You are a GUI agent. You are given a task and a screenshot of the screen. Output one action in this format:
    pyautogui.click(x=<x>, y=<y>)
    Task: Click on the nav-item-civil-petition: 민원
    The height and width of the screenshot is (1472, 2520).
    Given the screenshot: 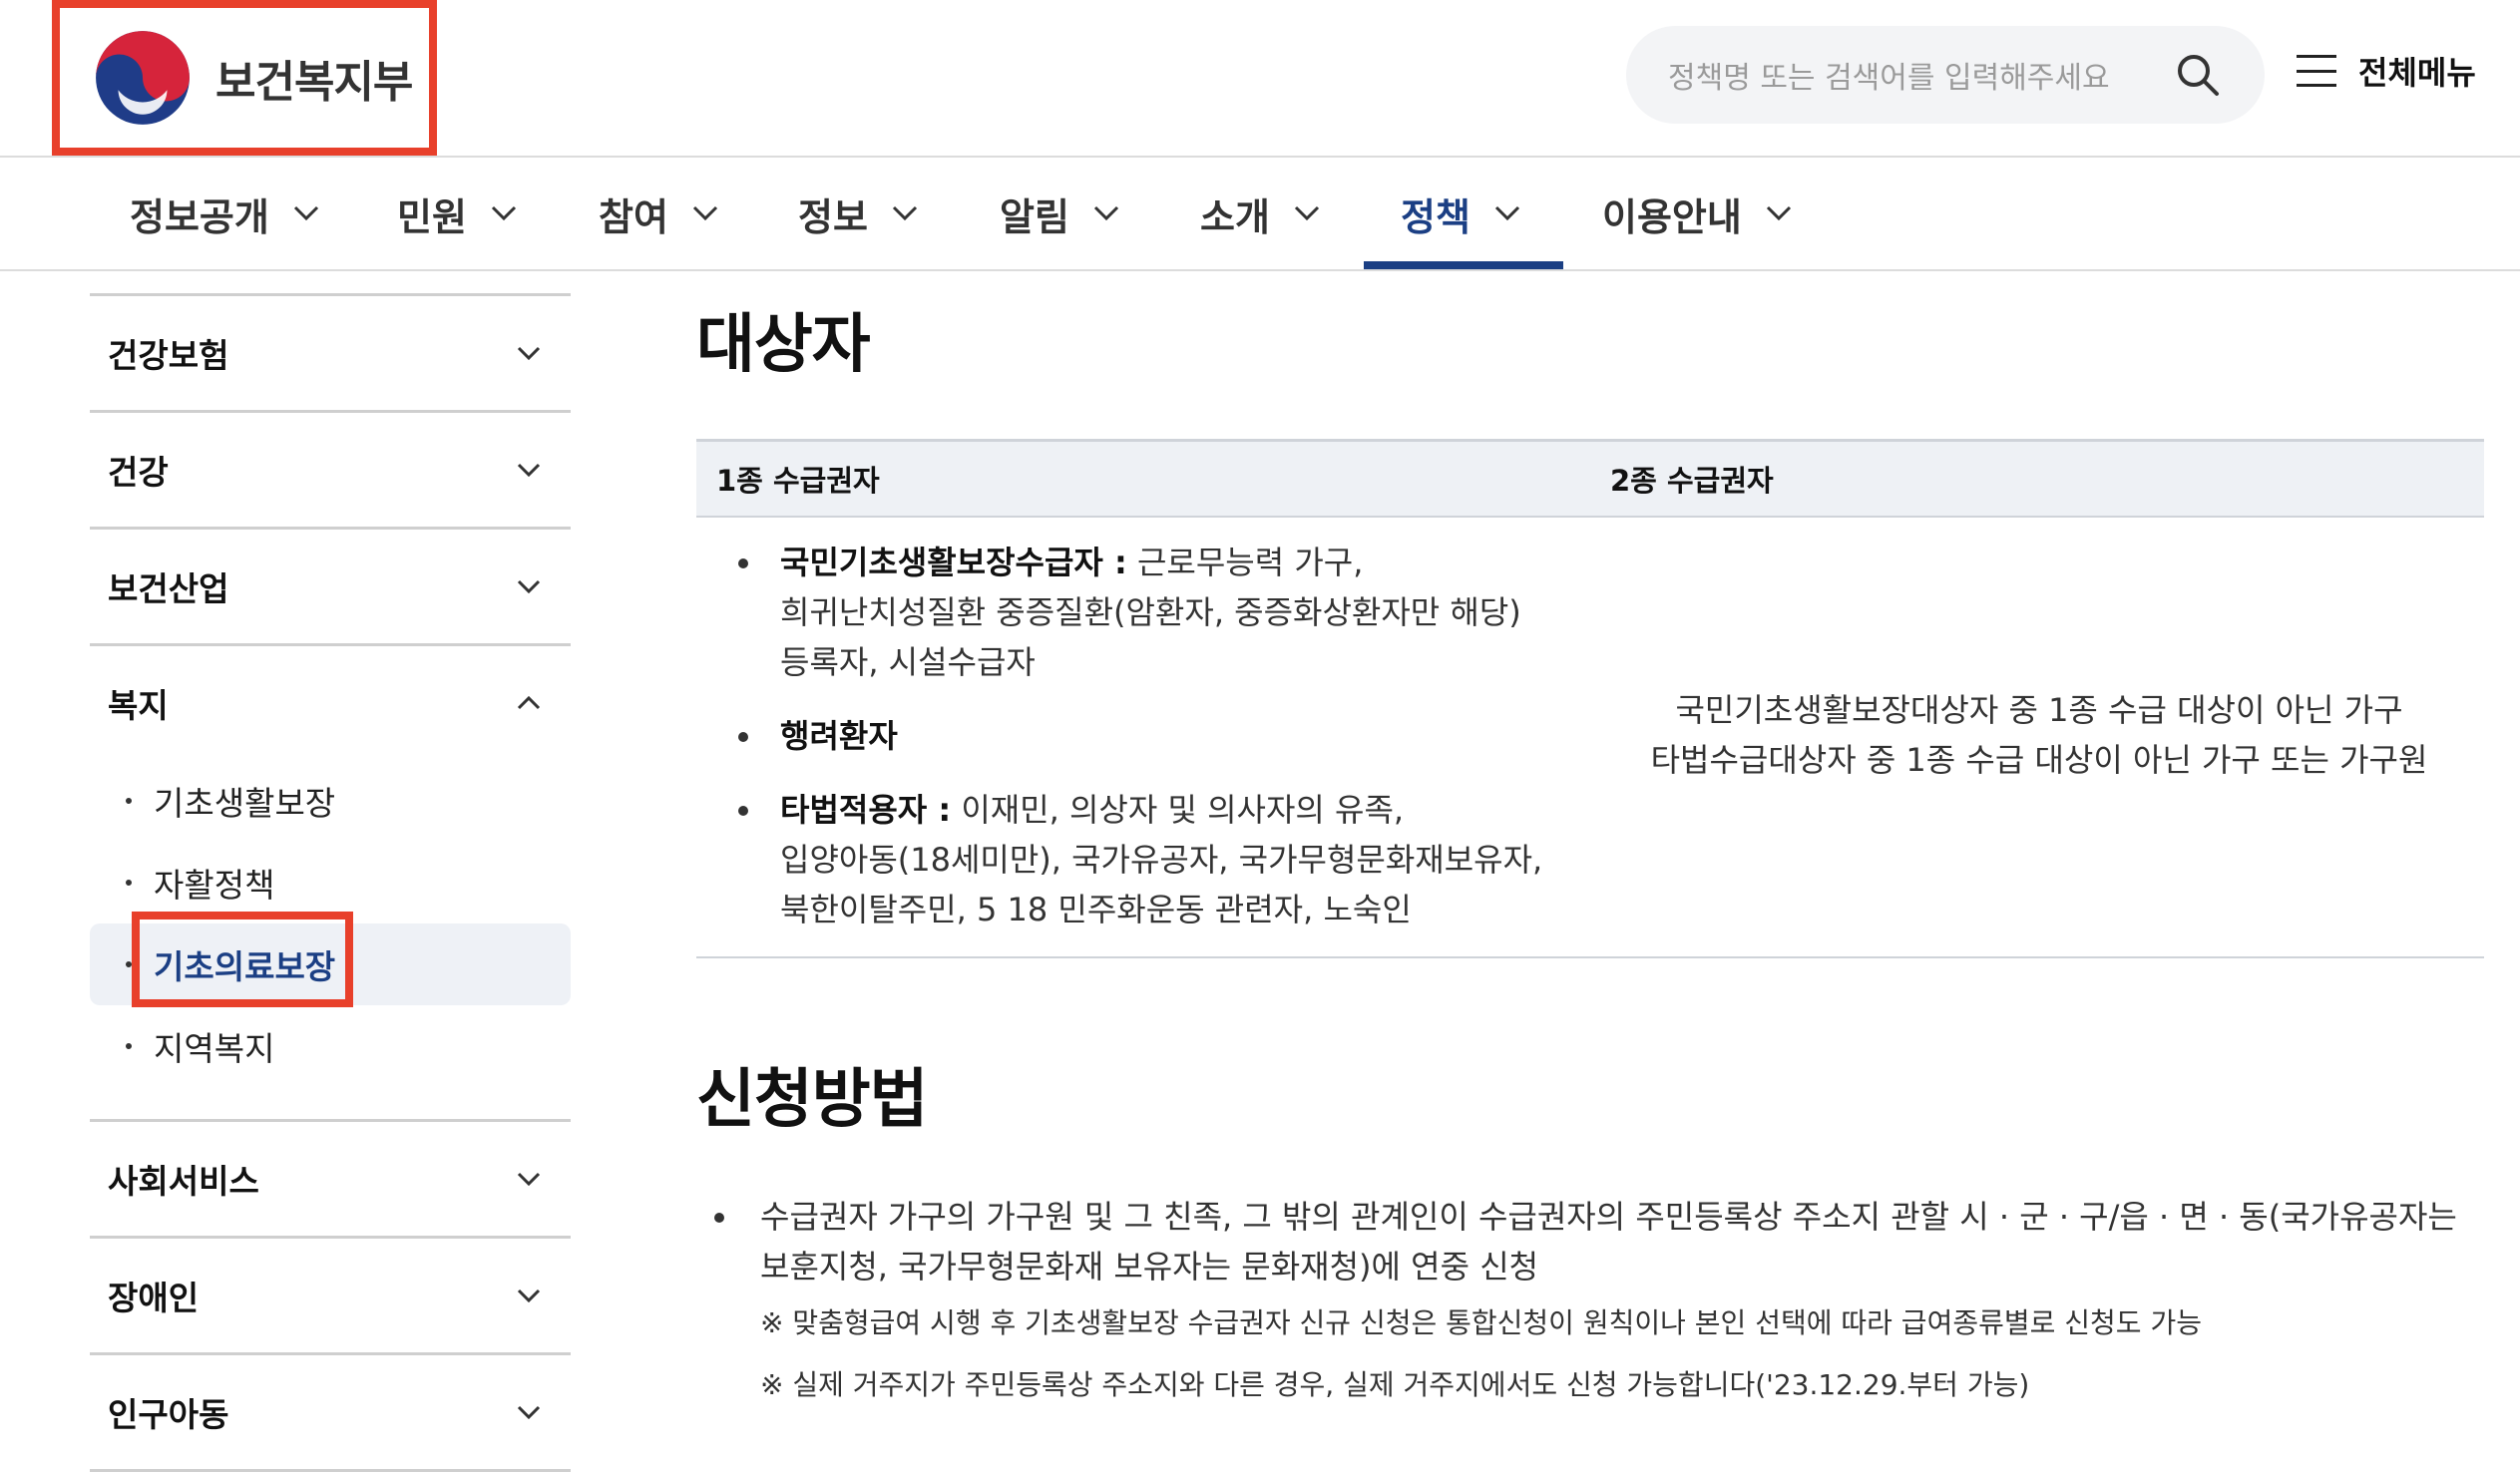 What is the action you would take?
    pyautogui.click(x=457, y=214)
    